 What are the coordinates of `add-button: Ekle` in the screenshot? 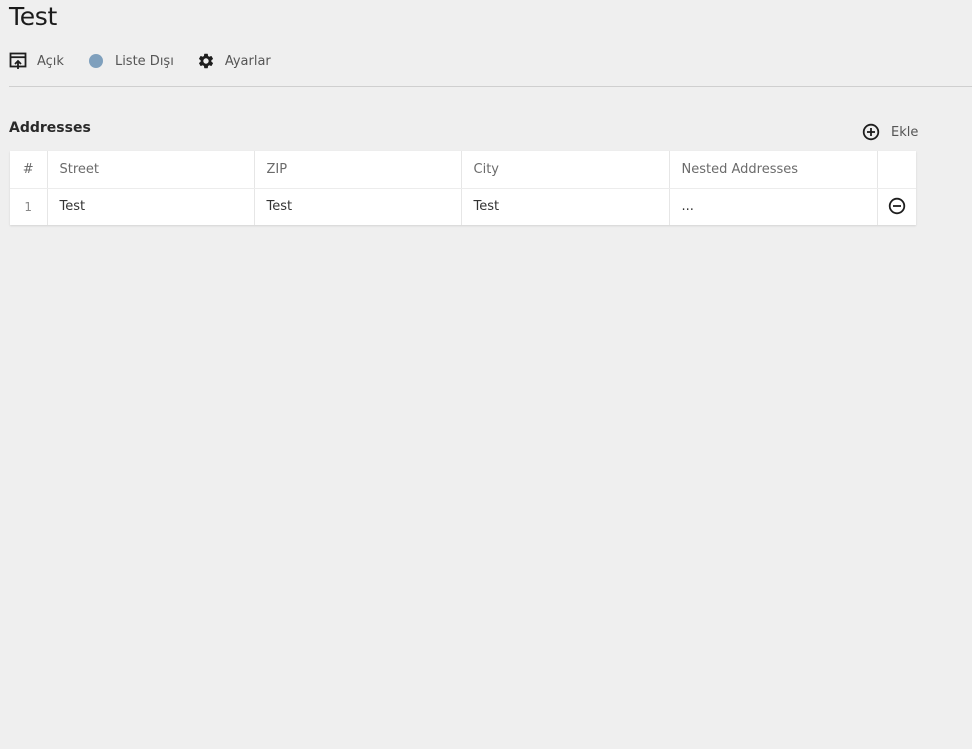 It's located at (890, 132).